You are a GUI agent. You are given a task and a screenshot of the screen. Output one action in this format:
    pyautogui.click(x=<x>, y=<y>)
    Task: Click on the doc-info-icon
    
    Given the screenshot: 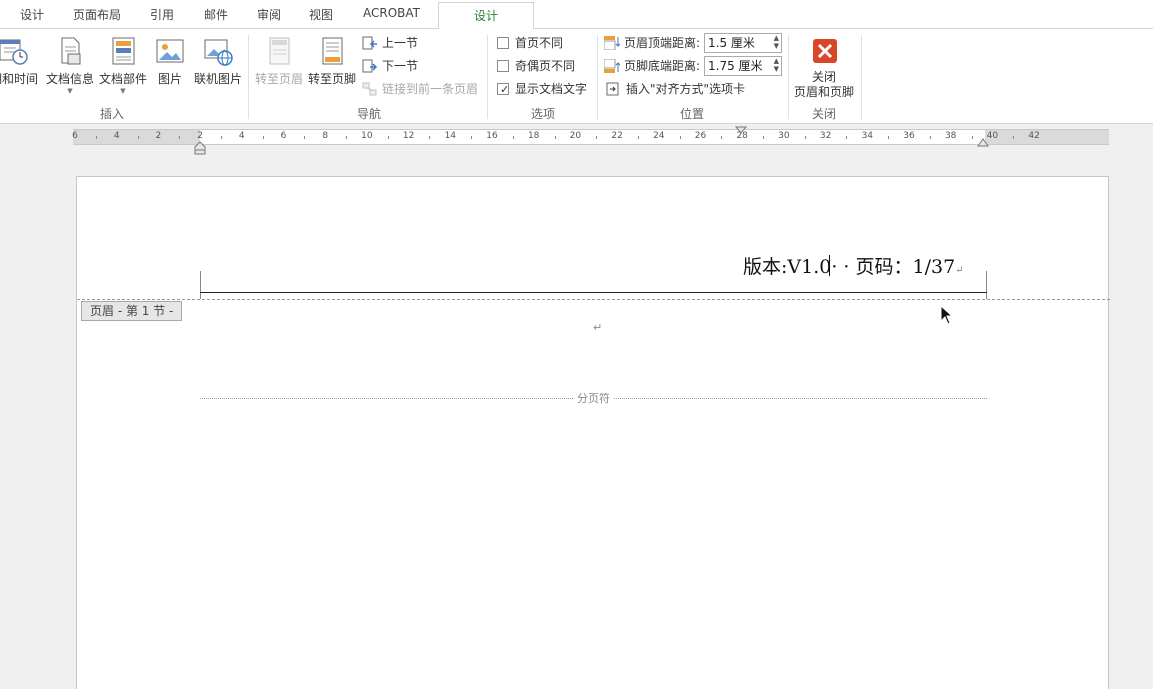 What is the action you would take?
    pyautogui.click(x=70, y=51)
    